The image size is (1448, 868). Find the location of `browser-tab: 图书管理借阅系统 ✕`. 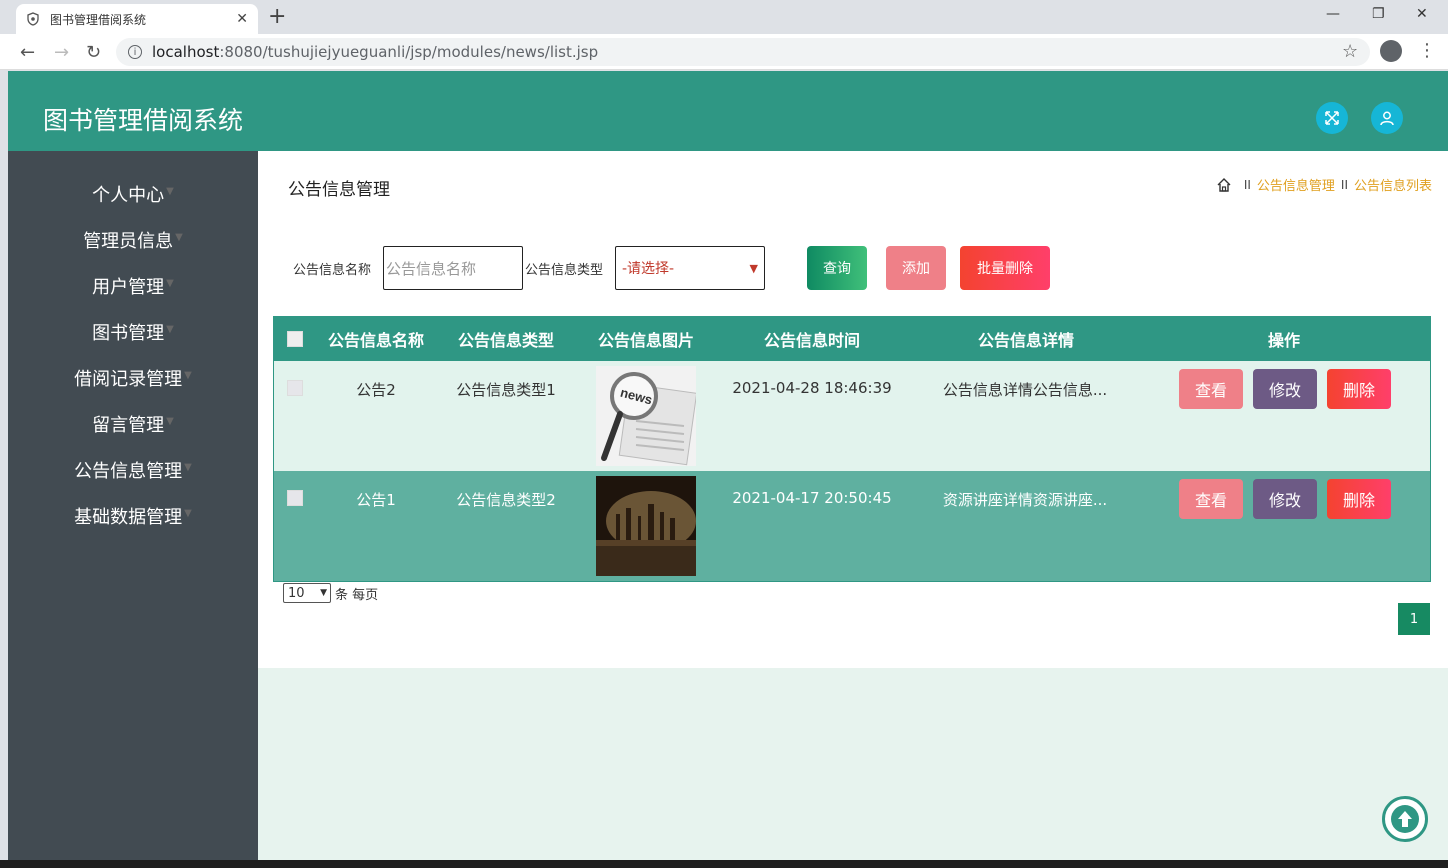

browser-tab: 图书管理借阅系统 ✕ is located at coordinates (137, 19).